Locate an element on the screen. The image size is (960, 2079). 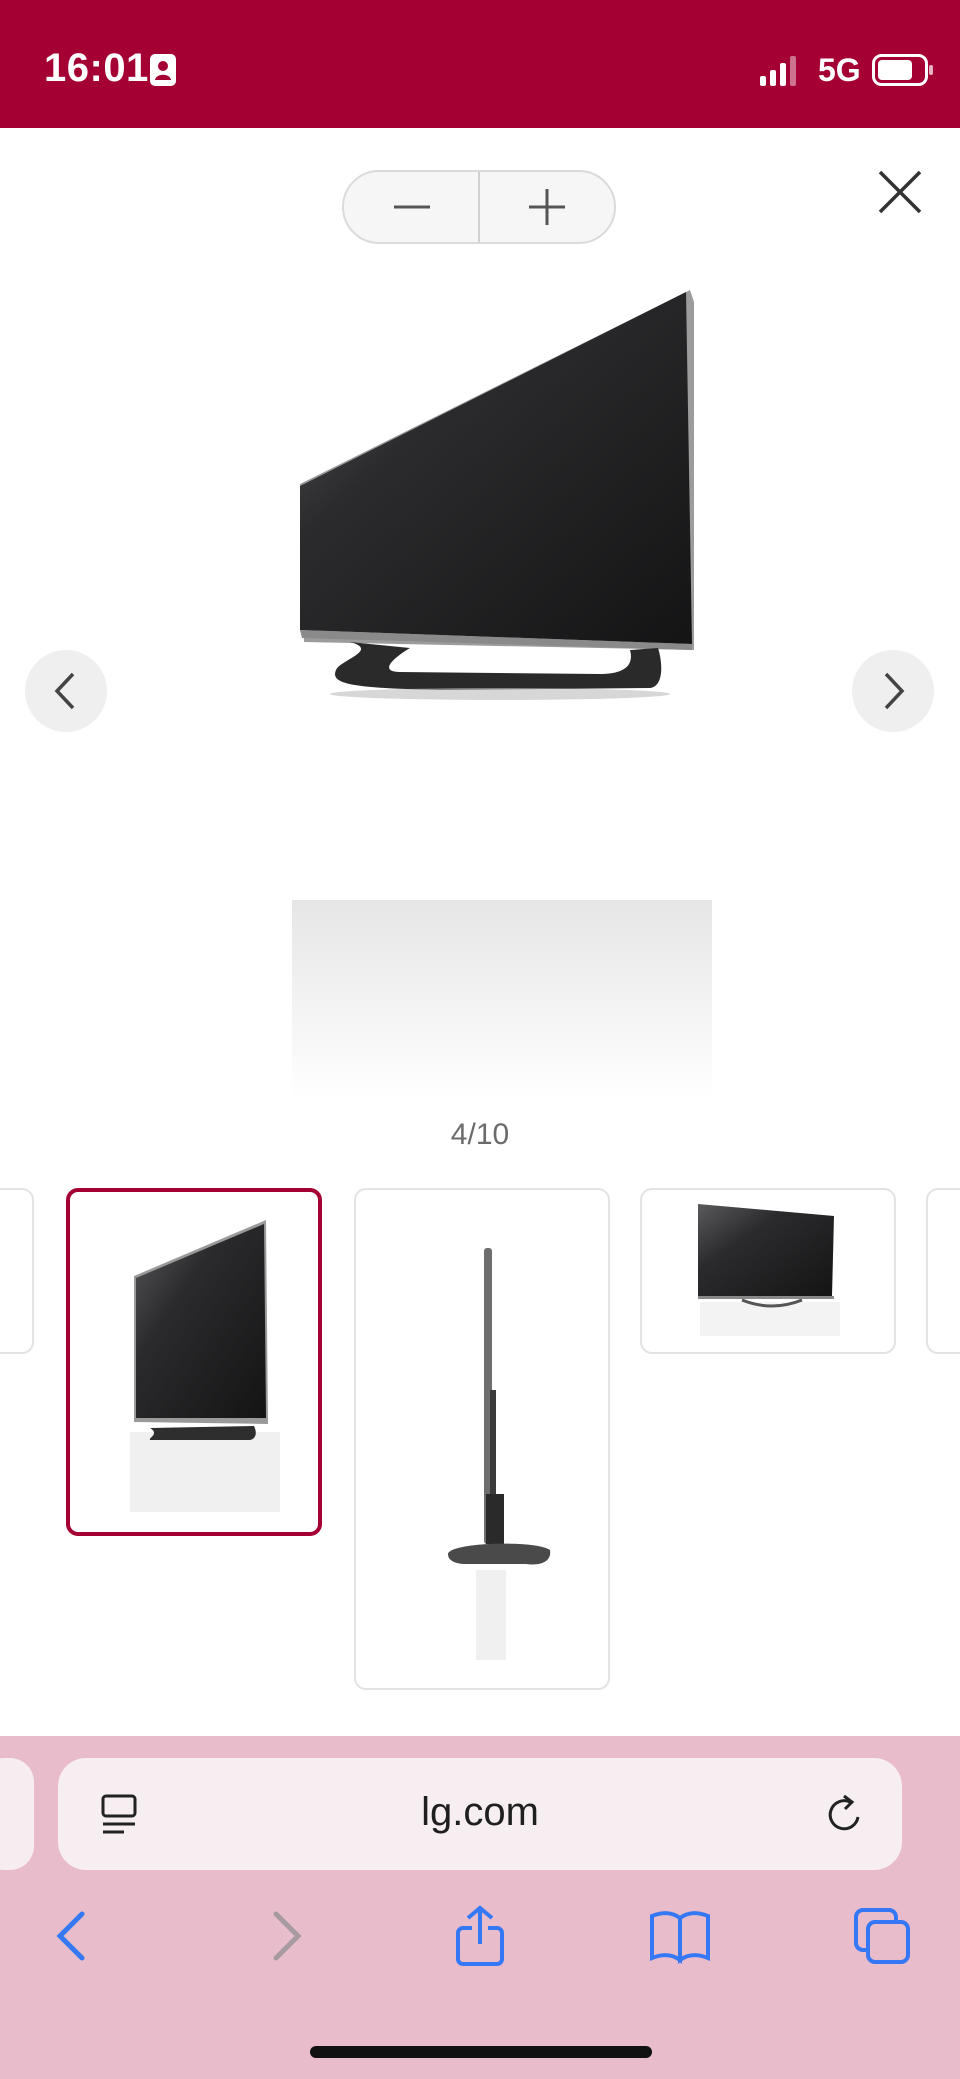
thumbnail-angle-image is located at coordinates (205, 1366).